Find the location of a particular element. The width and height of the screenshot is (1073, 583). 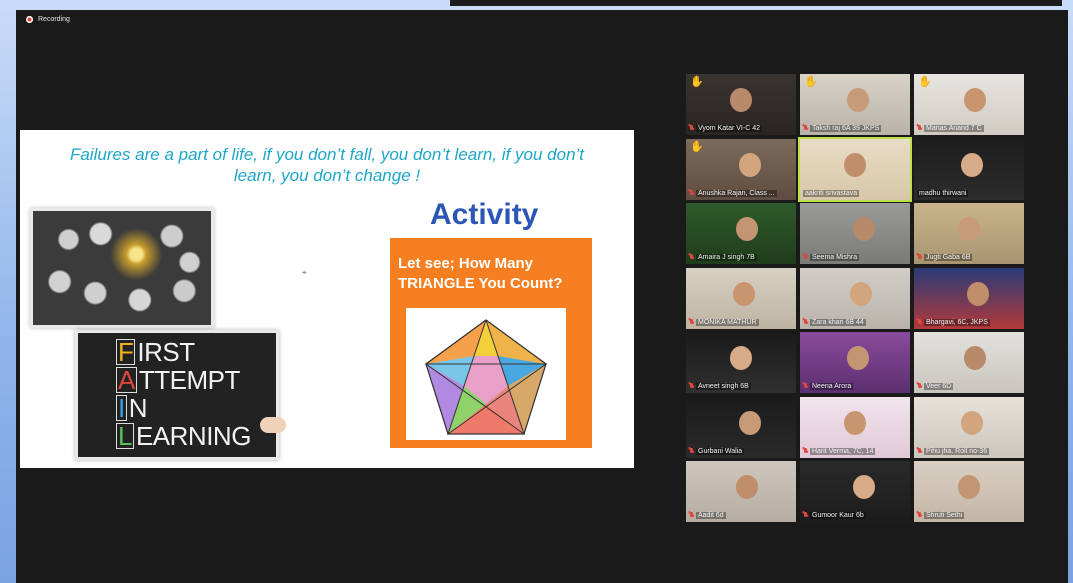

participant-tile: Avneet singh 6B is located at coordinates (741, 362).